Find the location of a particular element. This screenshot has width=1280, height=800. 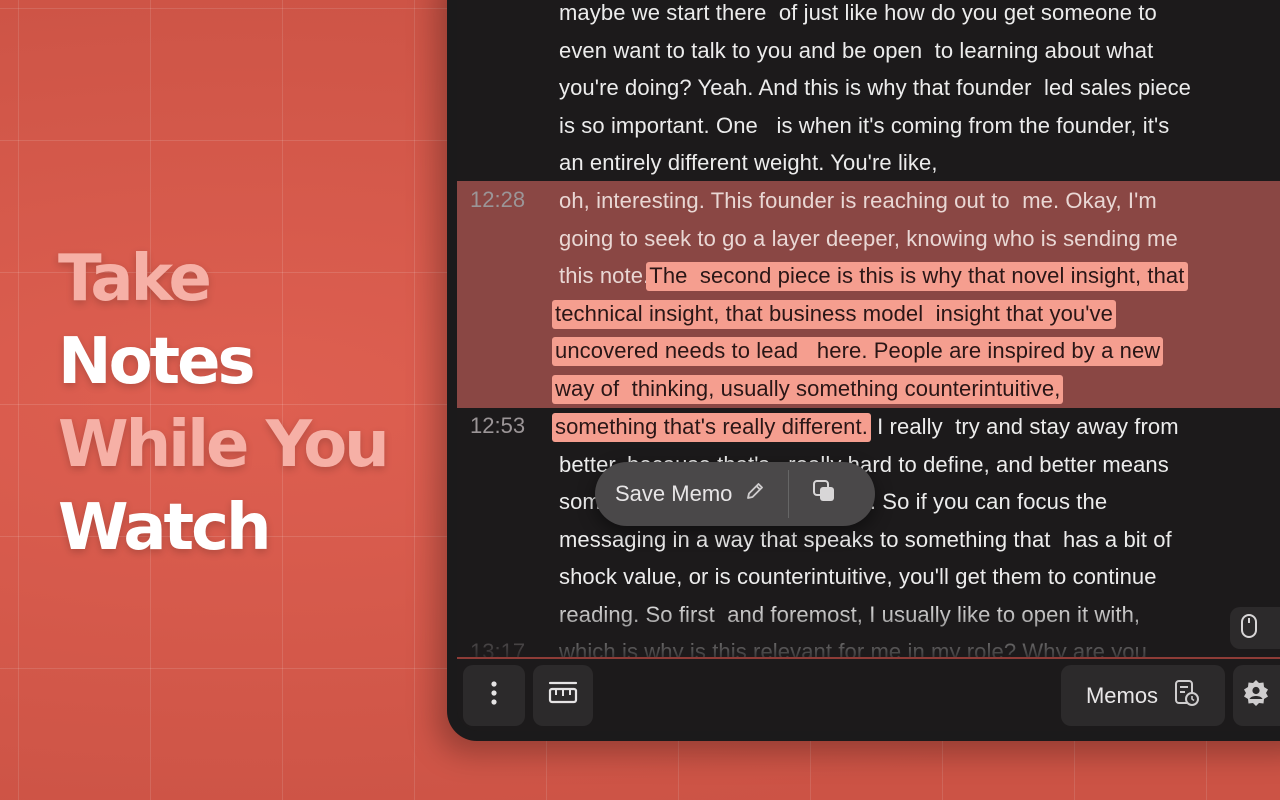

profile-gear-icon is located at coordinates (1256, 695).